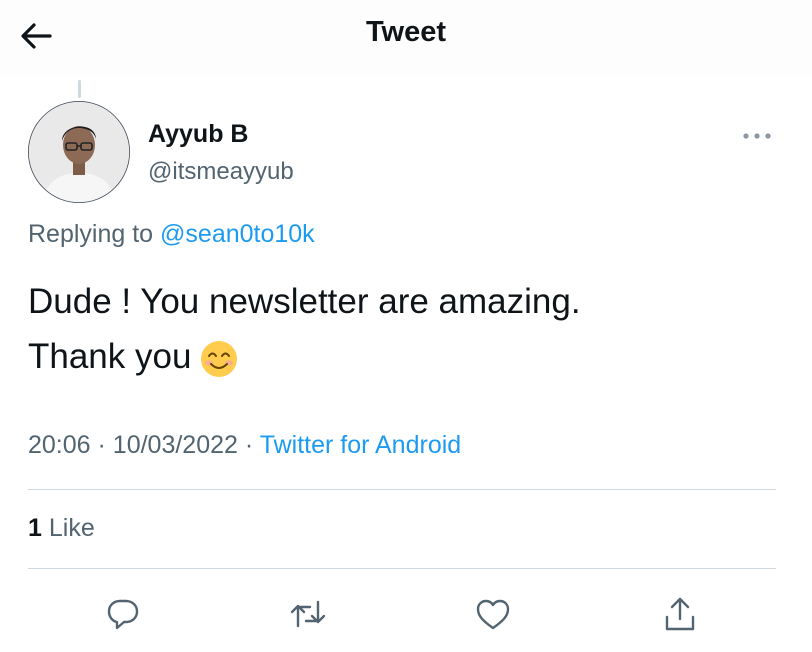 The height and width of the screenshot is (652, 812). I want to click on author-name: Ayyub B, so click(198, 134).